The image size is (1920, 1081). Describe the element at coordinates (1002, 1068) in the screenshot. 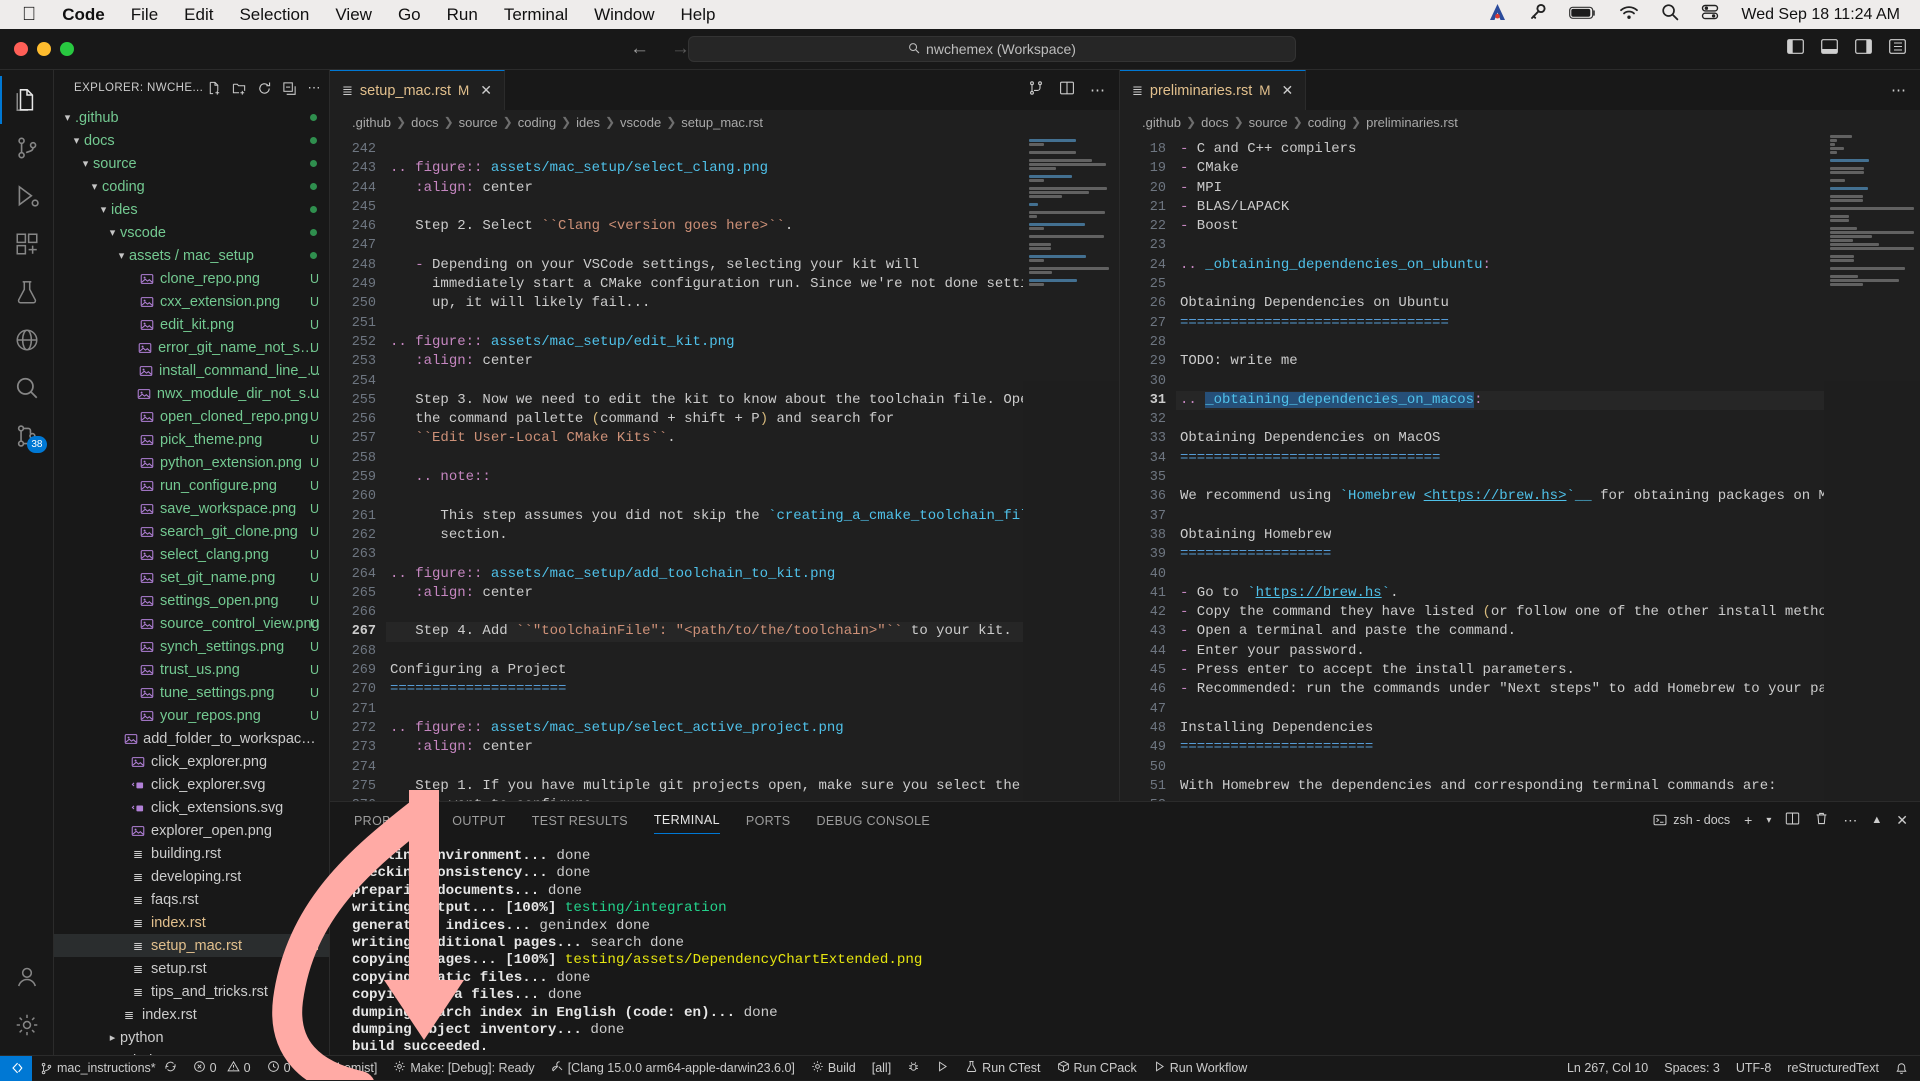

I see `status-run-ctest: Run CTest` at that location.